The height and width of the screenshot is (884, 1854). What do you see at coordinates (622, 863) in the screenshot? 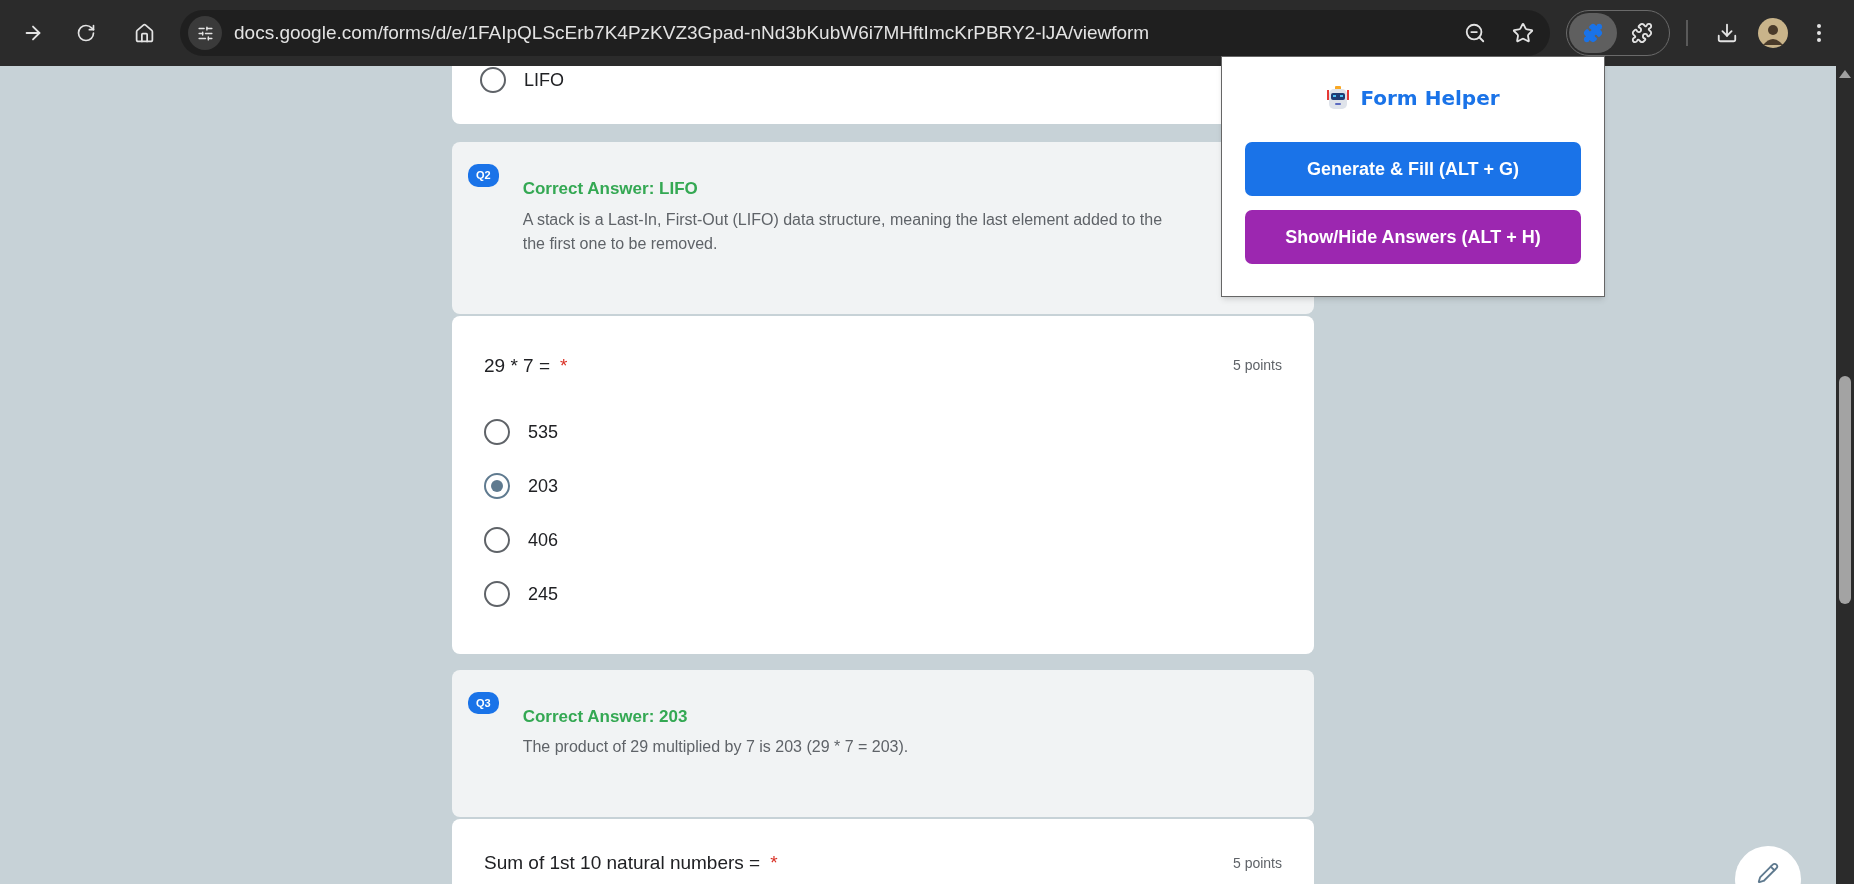
I see `question-title: Sum of 1st 10 natural numbers =` at bounding box center [622, 863].